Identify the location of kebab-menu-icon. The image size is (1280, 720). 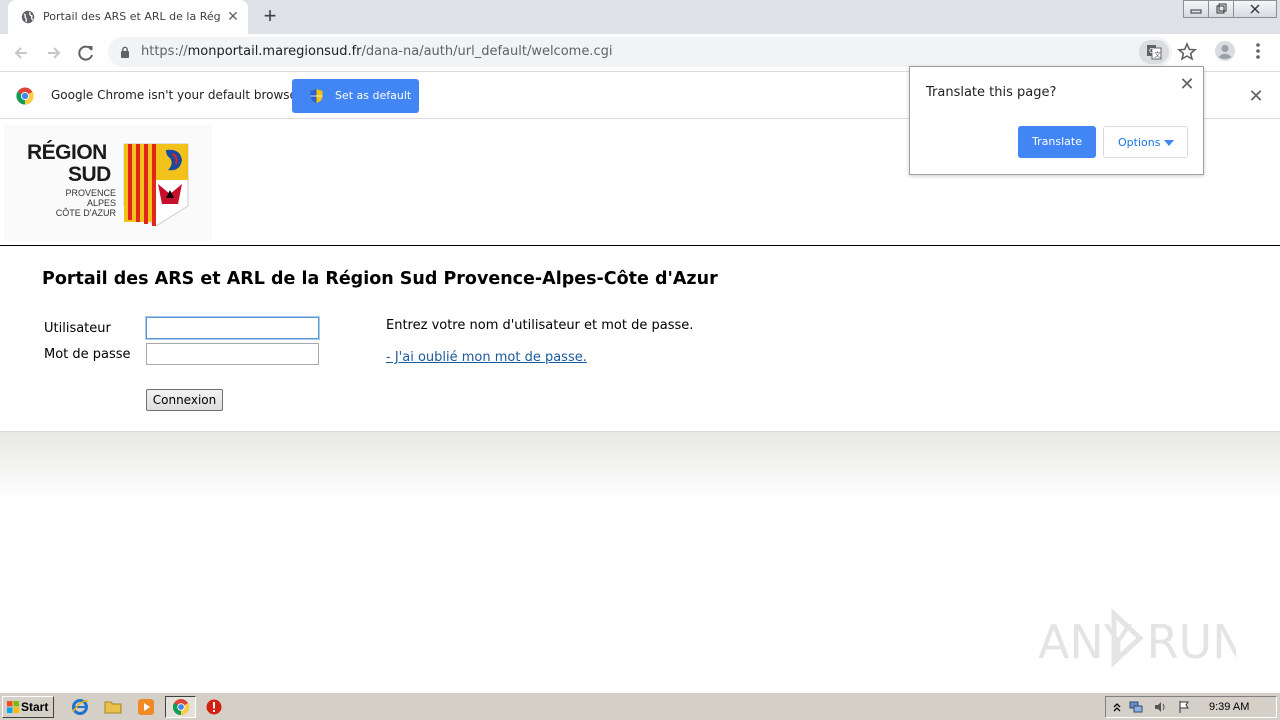
(1258, 51).